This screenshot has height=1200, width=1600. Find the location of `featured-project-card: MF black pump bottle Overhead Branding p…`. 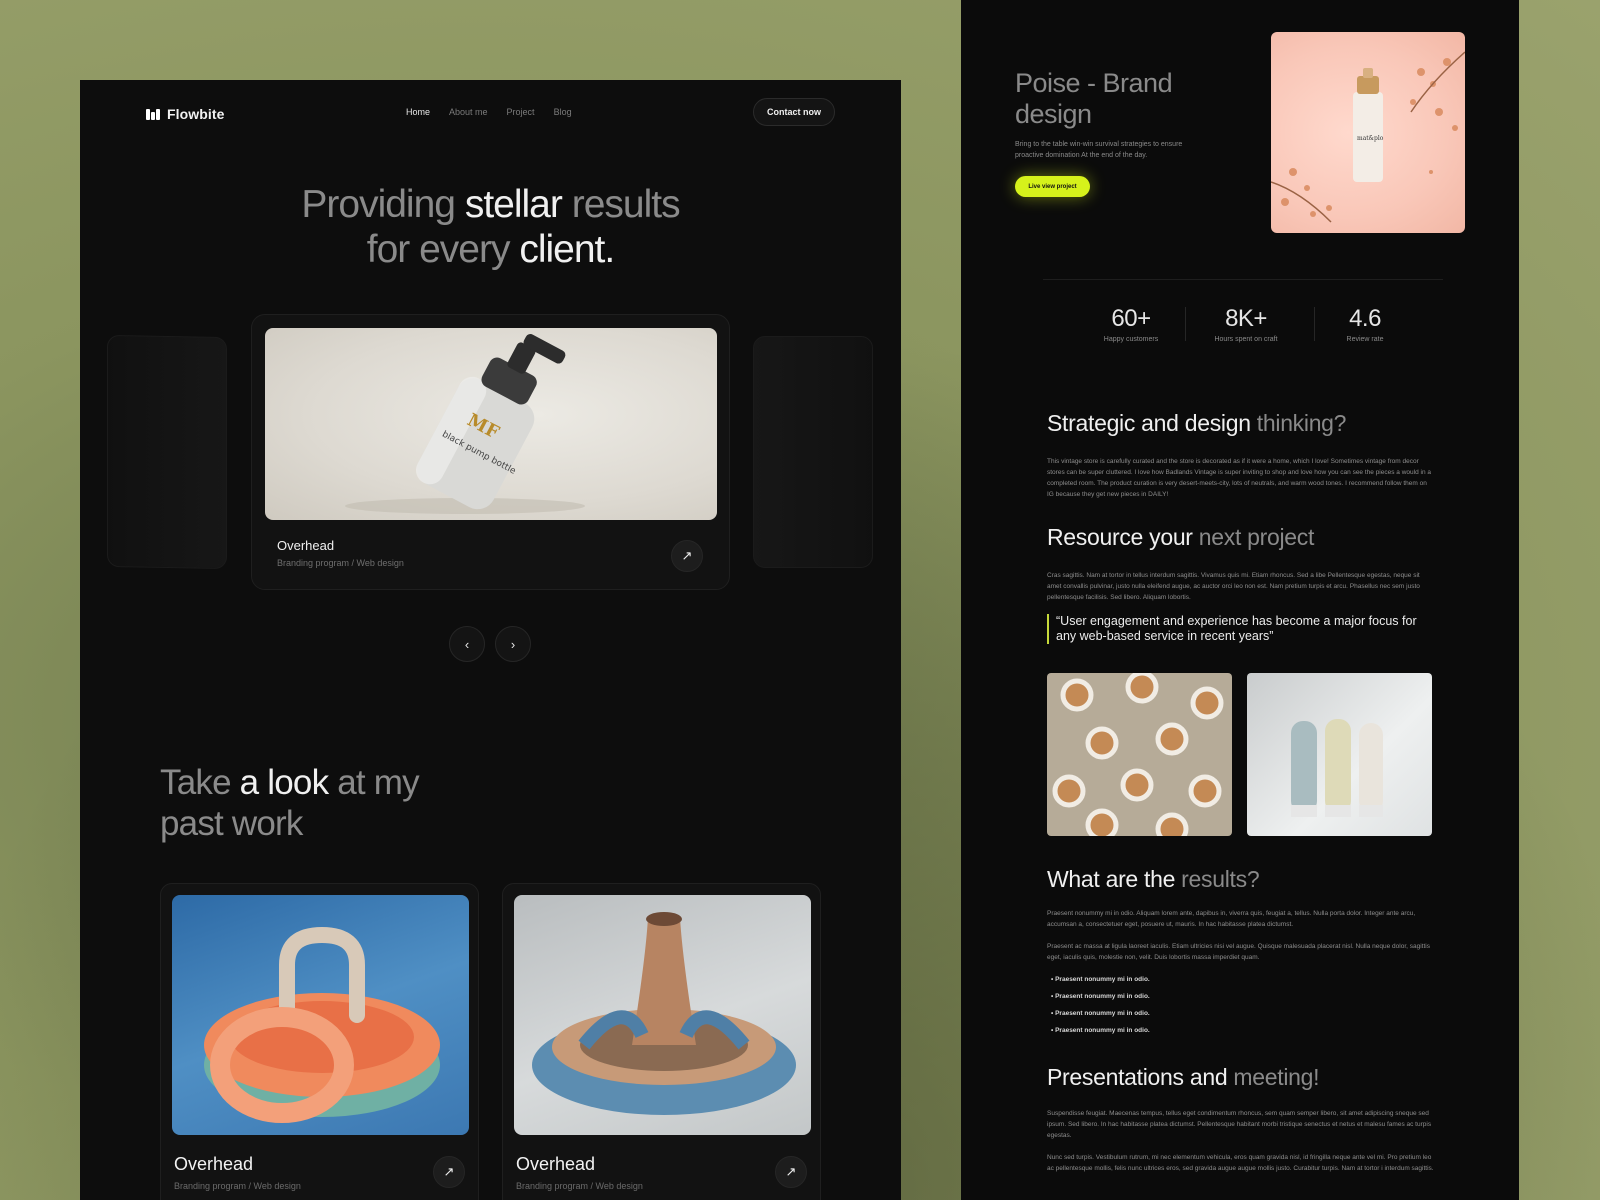

featured-project-card: MF black pump bottle Overhead Branding p… is located at coordinates (490, 452).